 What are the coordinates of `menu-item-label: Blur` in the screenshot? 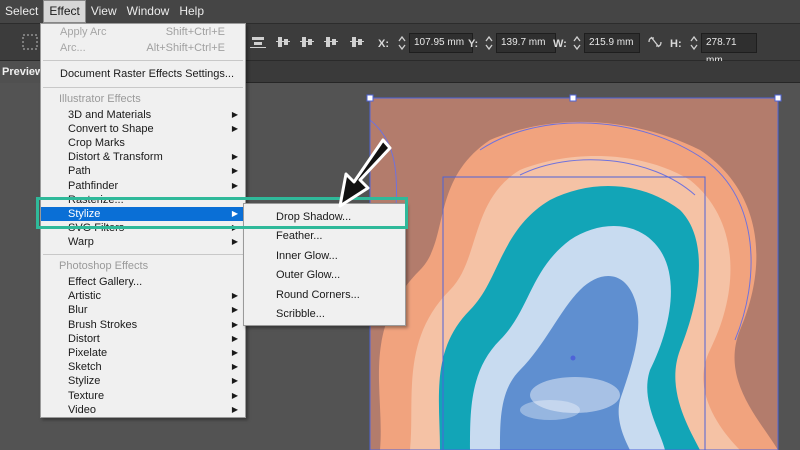 It's located at (78, 310).